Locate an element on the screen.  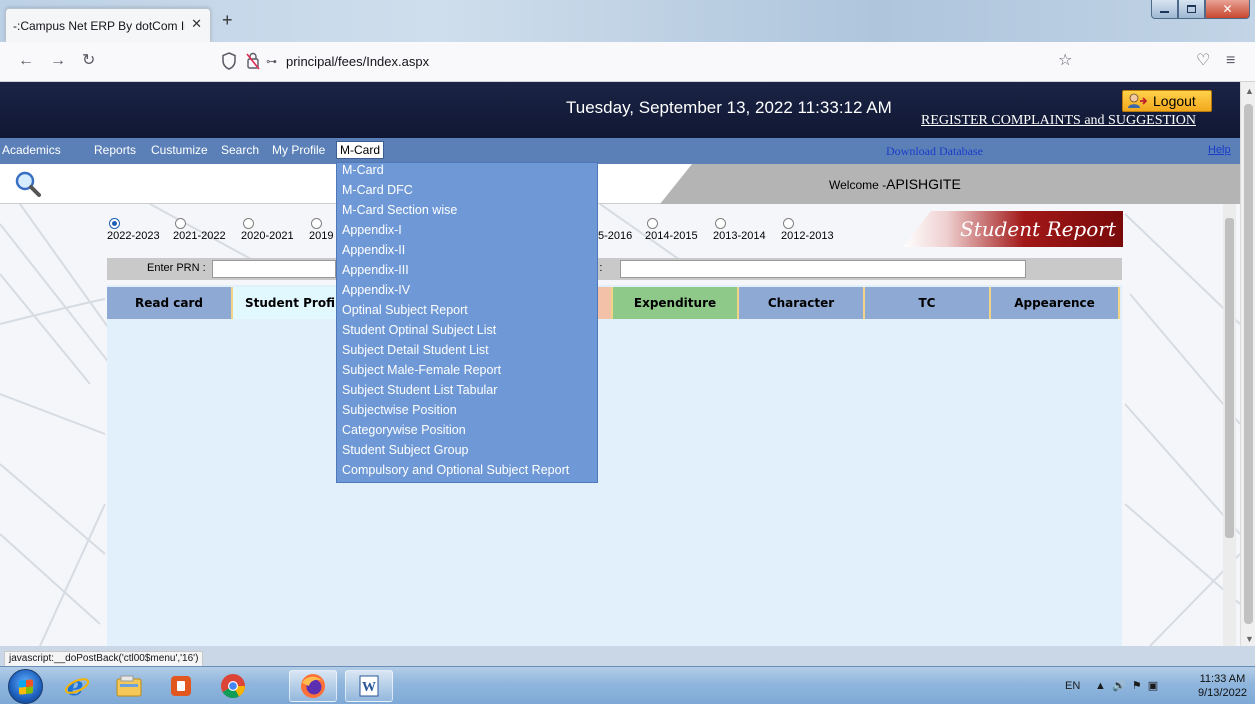
internet-explorer-icon: e is located at coordinates (77, 686).